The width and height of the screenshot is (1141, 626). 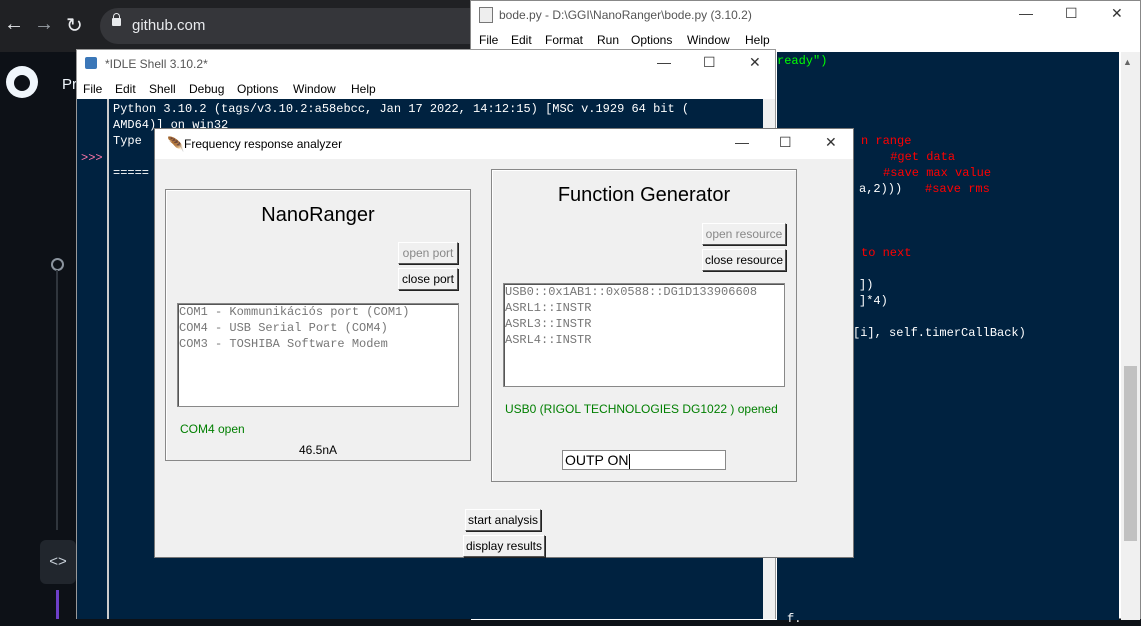 I want to click on code-line: ready"), so click(x=802, y=61).